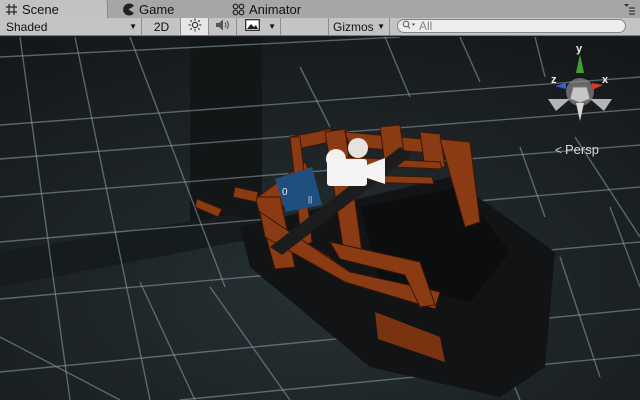 This screenshot has height=400, width=640. I want to click on menu-icon, so click(629, 9).